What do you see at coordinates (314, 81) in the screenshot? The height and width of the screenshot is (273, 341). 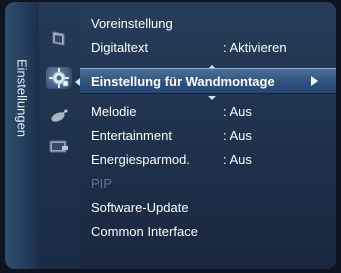 I see `submenu-arrow-icon` at bounding box center [314, 81].